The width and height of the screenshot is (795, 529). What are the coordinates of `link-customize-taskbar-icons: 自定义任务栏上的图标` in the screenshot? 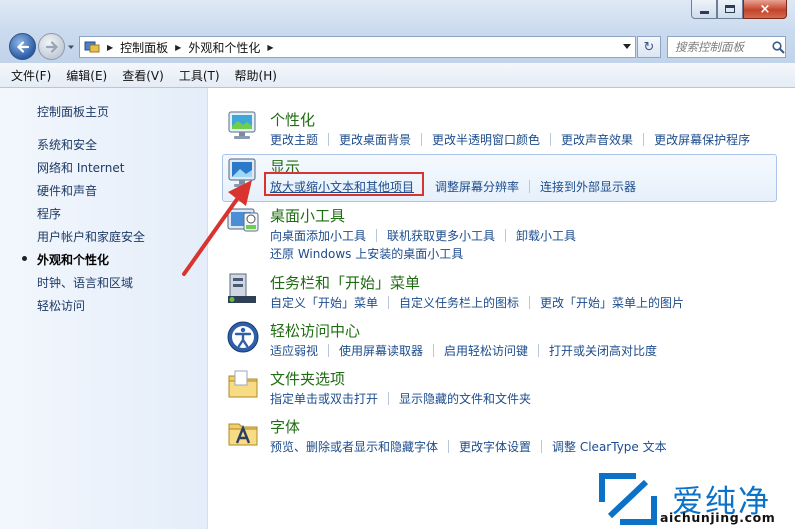 It's located at (459, 302).